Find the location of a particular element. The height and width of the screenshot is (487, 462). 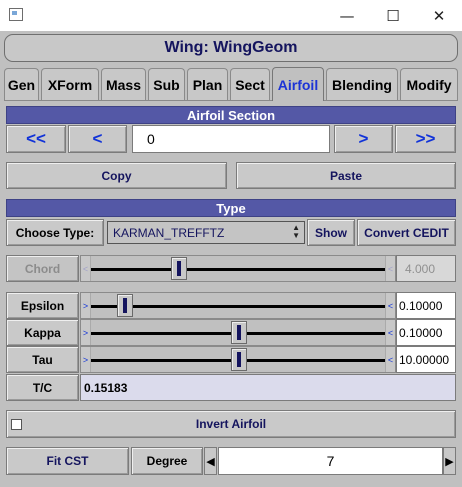

tau-slider: > < is located at coordinates (238, 359).